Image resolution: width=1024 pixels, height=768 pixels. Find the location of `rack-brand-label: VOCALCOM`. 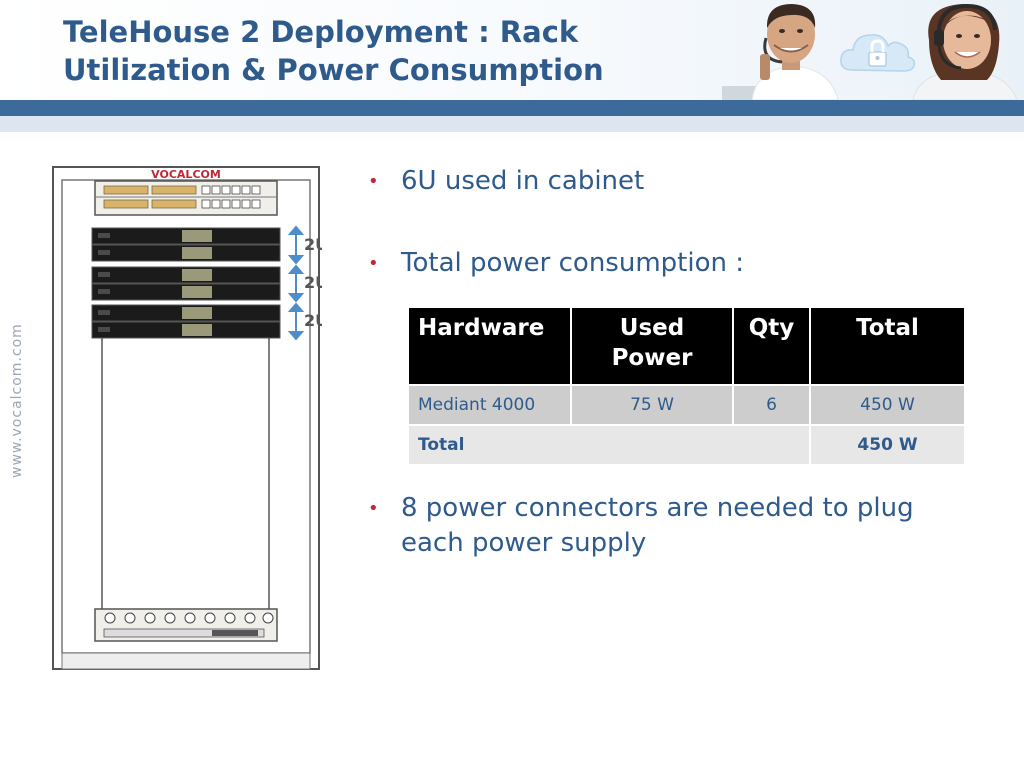

rack-brand-label: VOCALCOM is located at coordinates (186, 174).